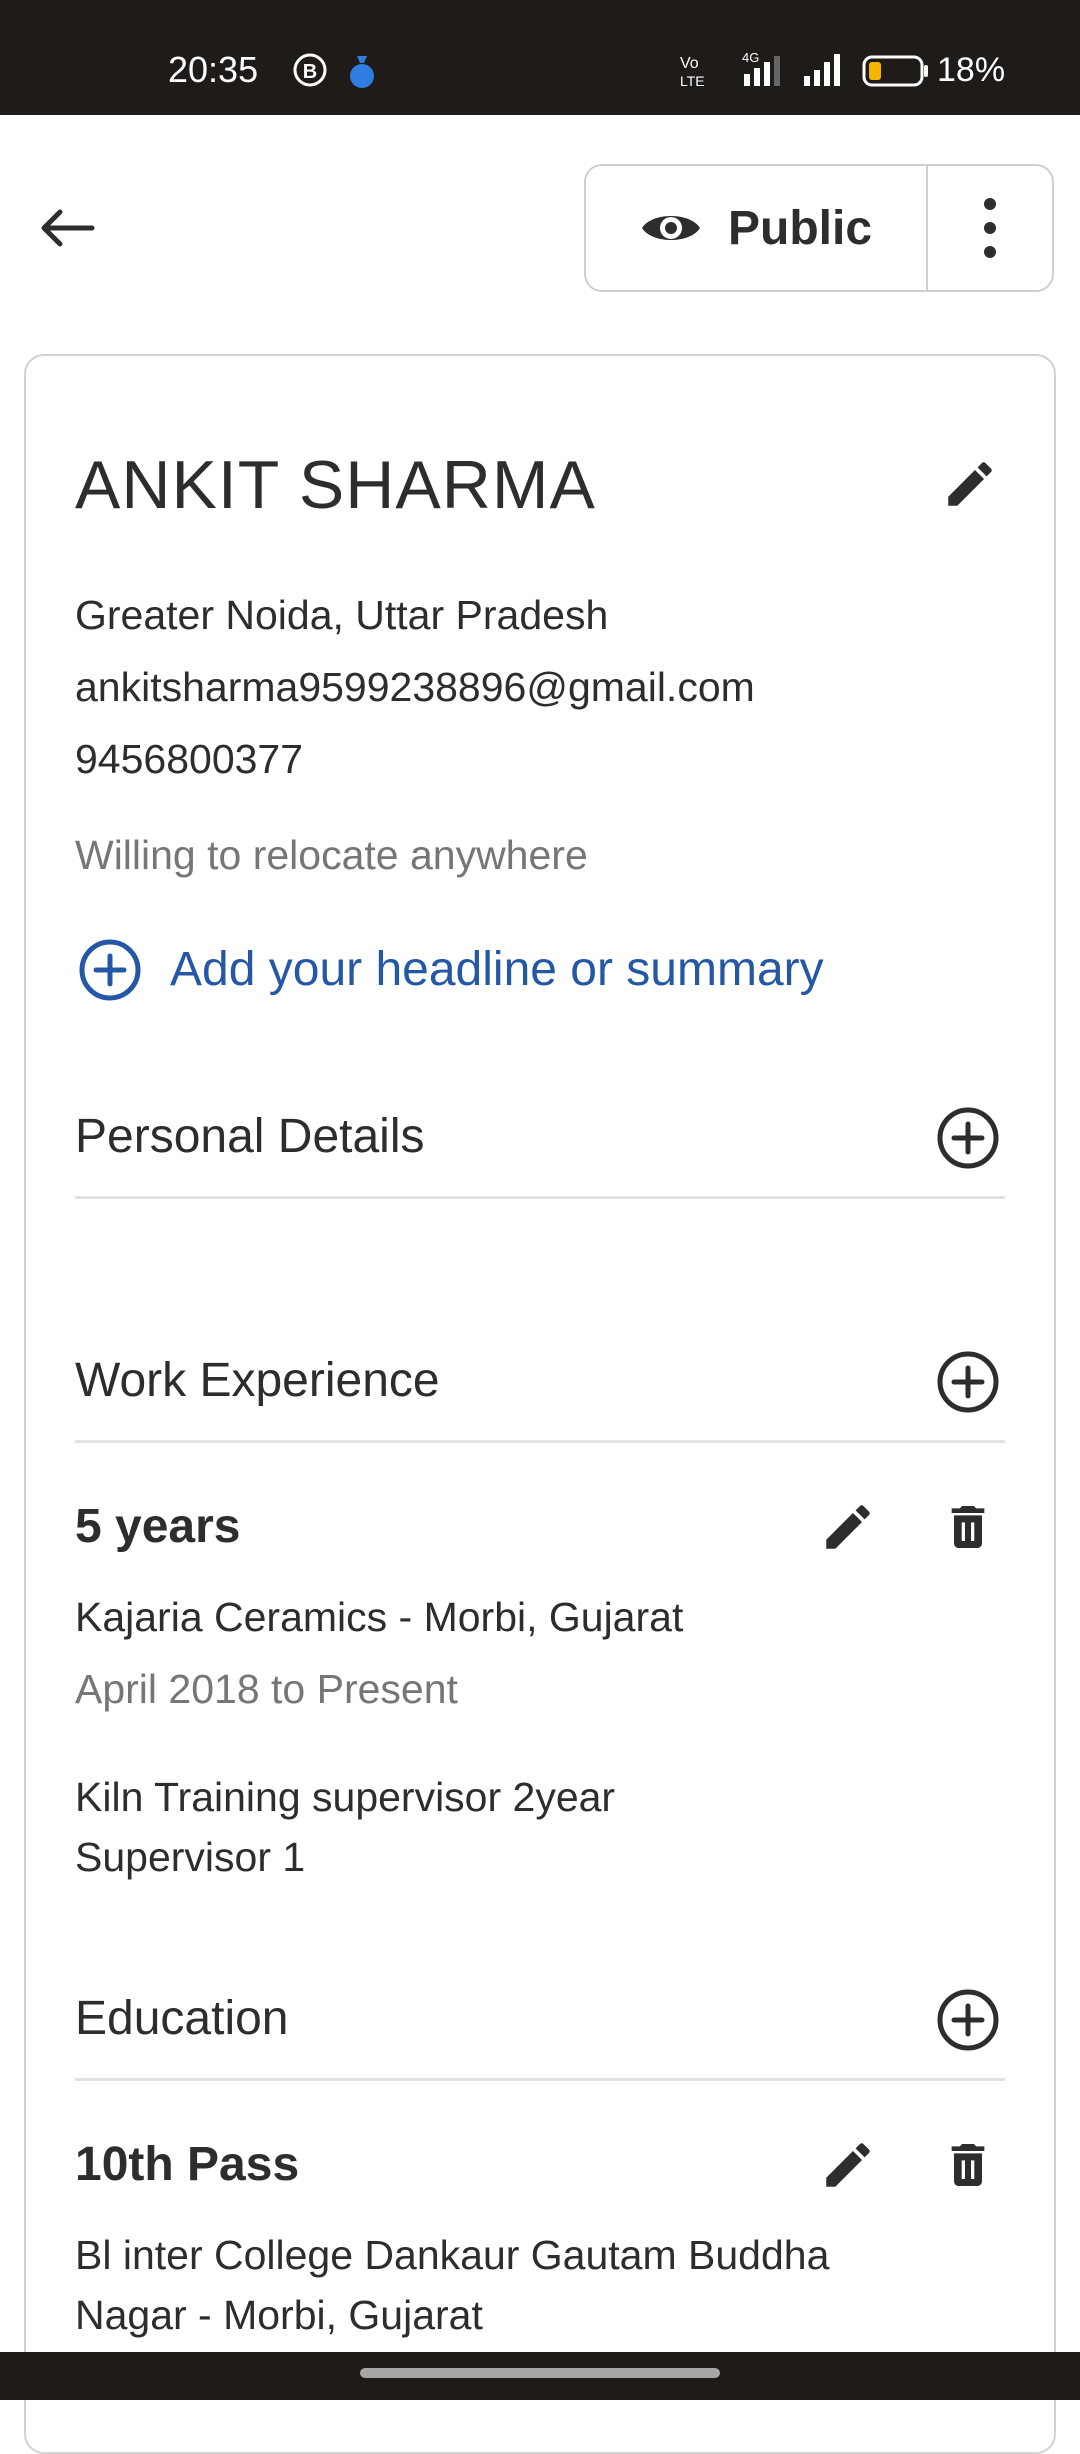 The height and width of the screenshot is (2454, 1080). Describe the element at coordinates (896, 73) in the screenshot. I see `battery-icon` at that location.